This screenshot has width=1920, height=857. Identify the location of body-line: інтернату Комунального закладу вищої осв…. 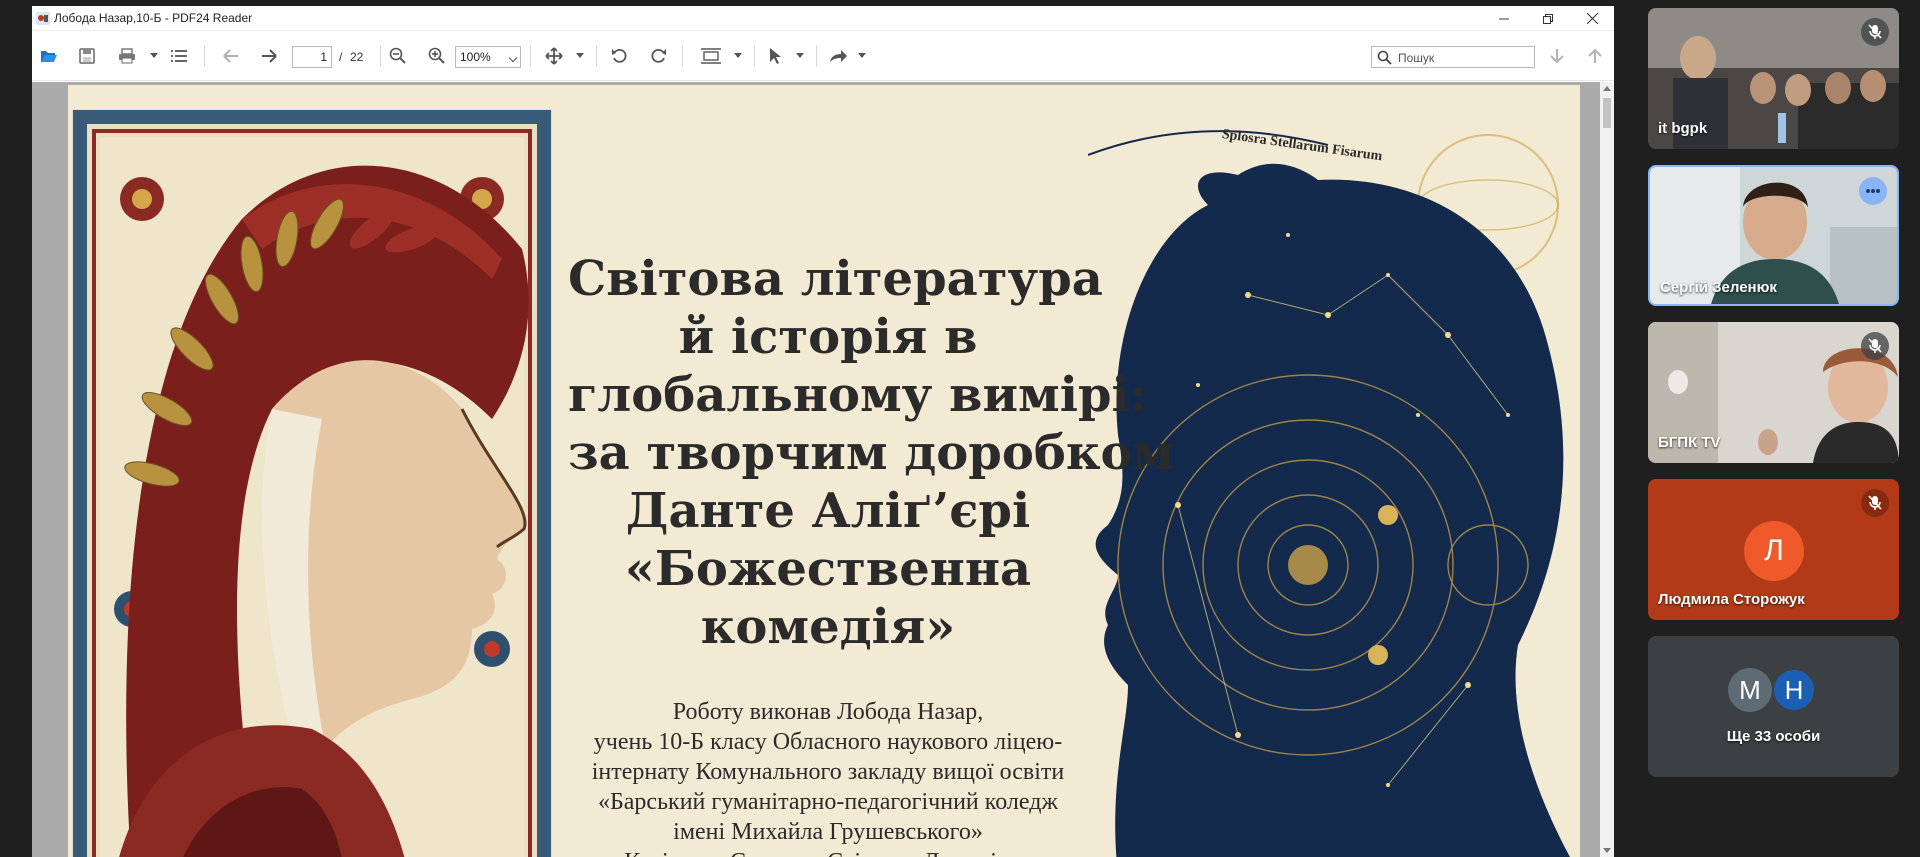
(828, 772).